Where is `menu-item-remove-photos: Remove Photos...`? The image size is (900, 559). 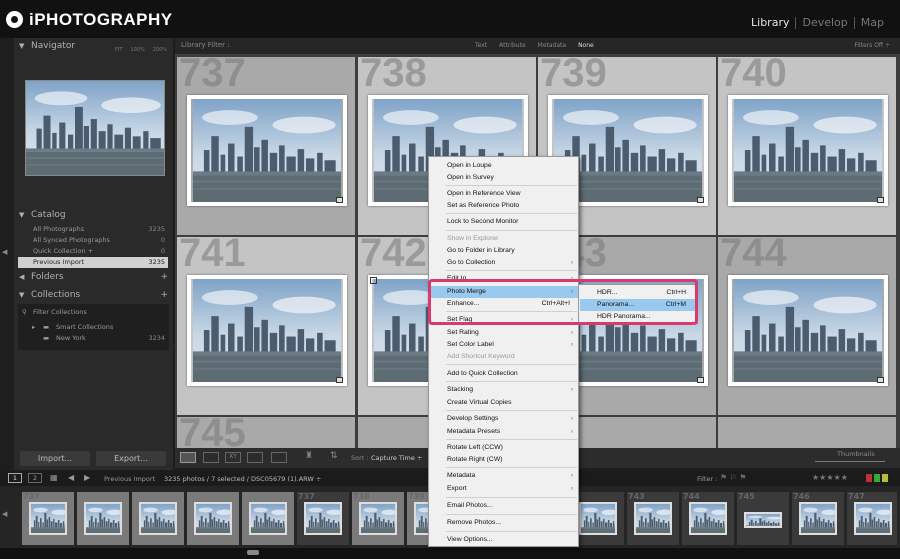 menu-item-remove-photos: Remove Photos... is located at coordinates (504, 523).